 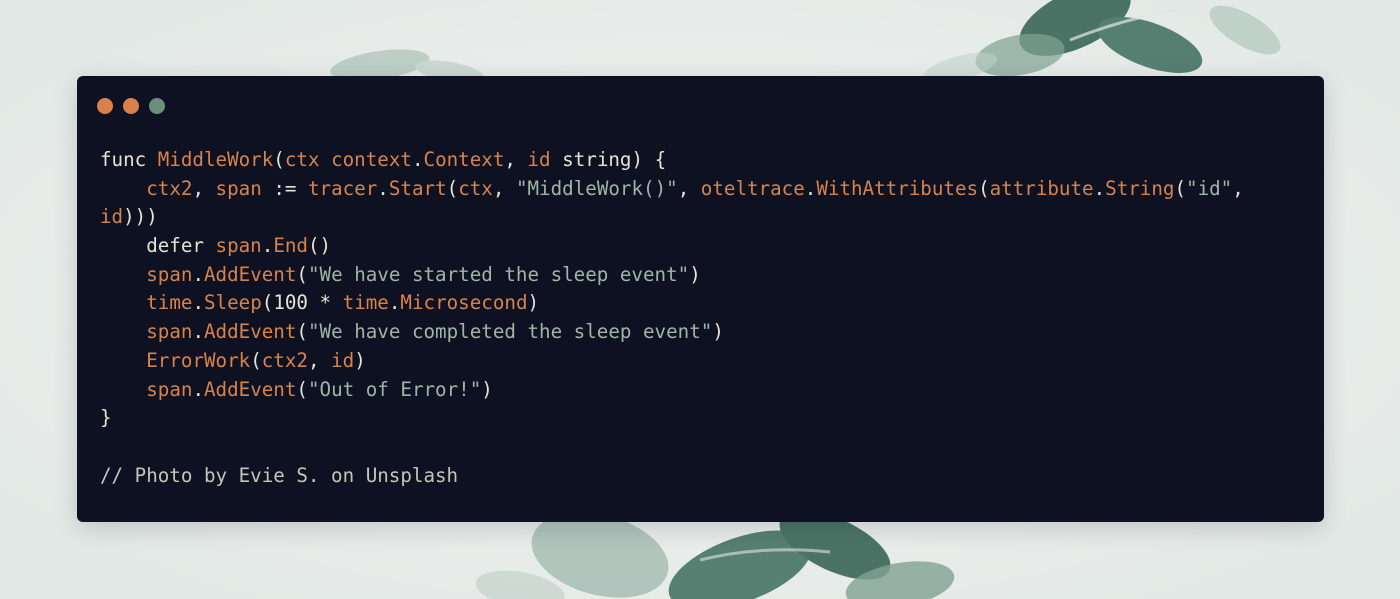 I want to click on code-token: tracer, so click(x=342, y=188).